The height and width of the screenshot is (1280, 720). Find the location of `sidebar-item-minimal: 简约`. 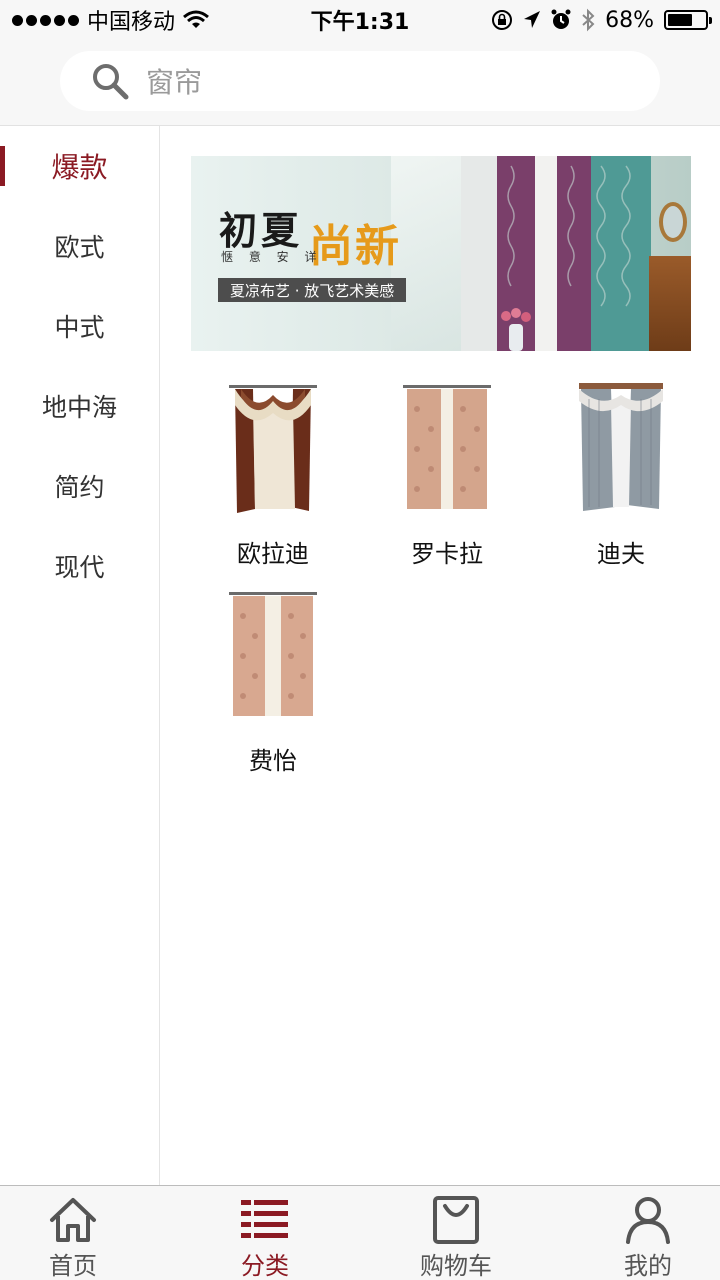

sidebar-item-minimal: 简约 is located at coordinates (79, 486).